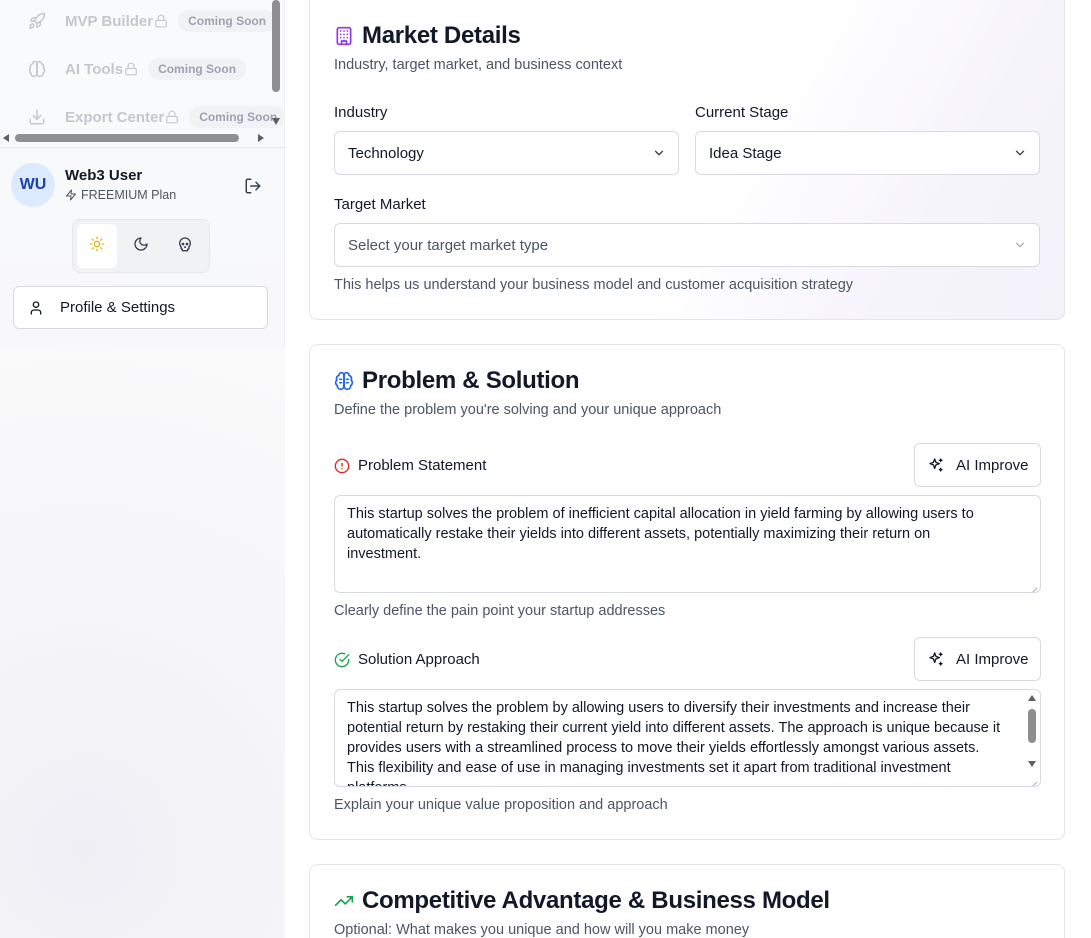  What do you see at coordinates (109, 21) in the screenshot?
I see `sidebar-item-label: MVP Builder` at bounding box center [109, 21].